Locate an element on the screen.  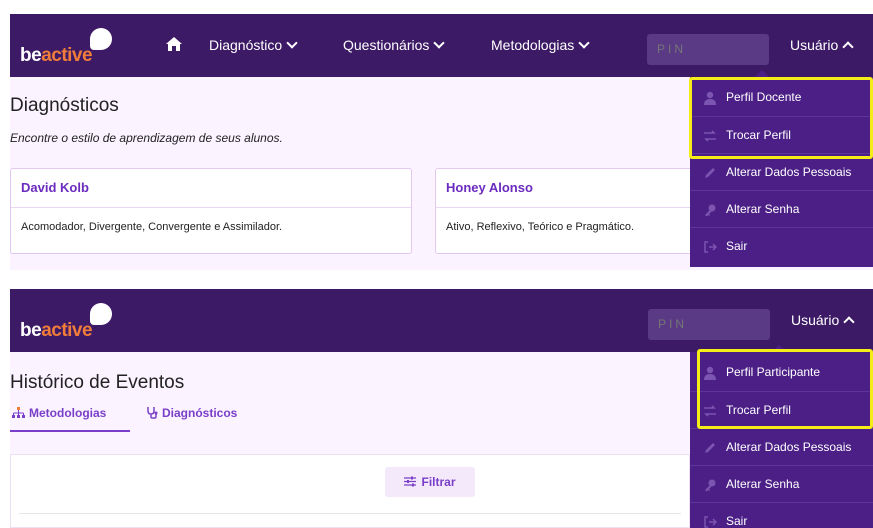
card-description: Ativo, Reflexivo, Teórico e Pragmático. is located at coordinates (540, 227).